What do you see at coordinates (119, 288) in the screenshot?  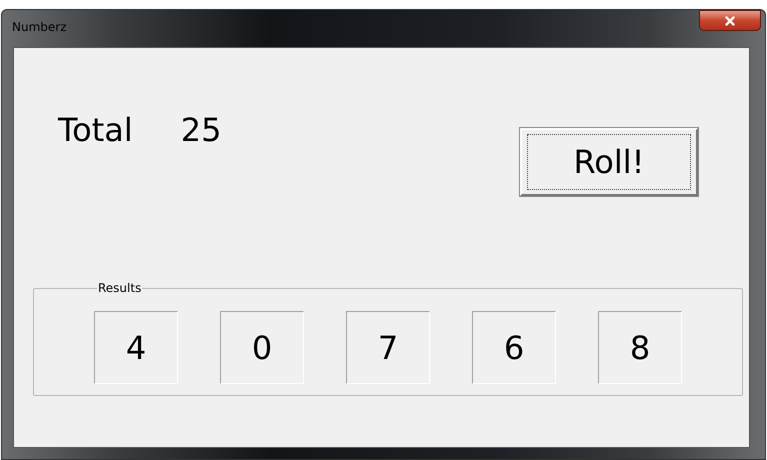 I see `results-legend: Results` at bounding box center [119, 288].